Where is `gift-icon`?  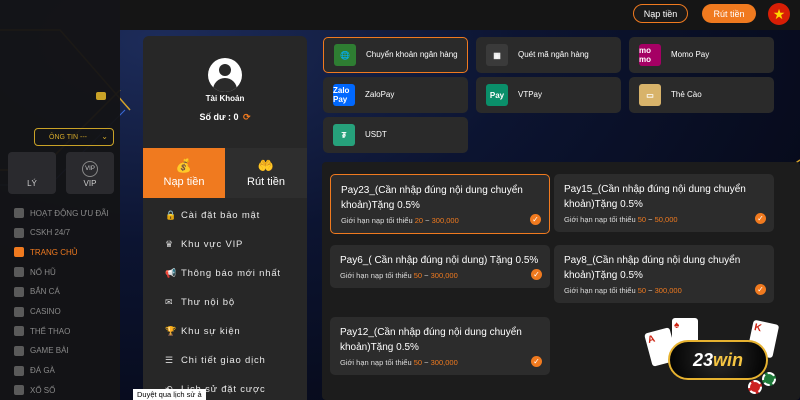
gift-icon is located at coordinates (19, 213).